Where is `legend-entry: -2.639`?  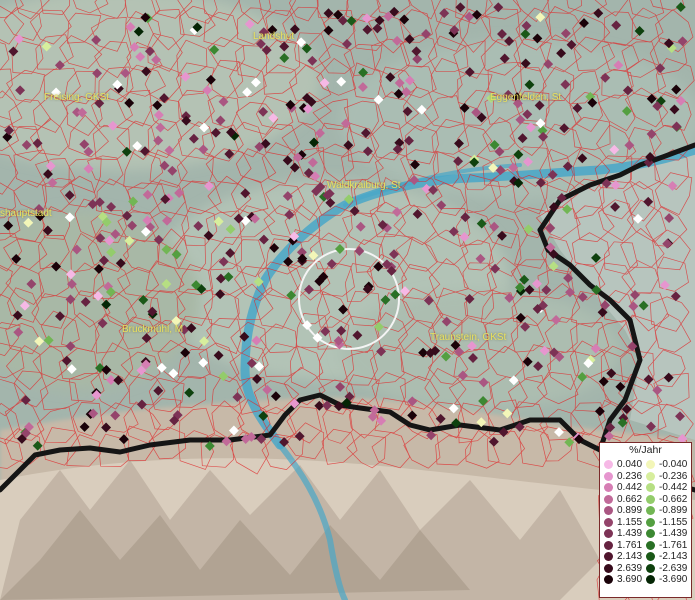 legend-entry: -2.639 is located at coordinates (666, 569).